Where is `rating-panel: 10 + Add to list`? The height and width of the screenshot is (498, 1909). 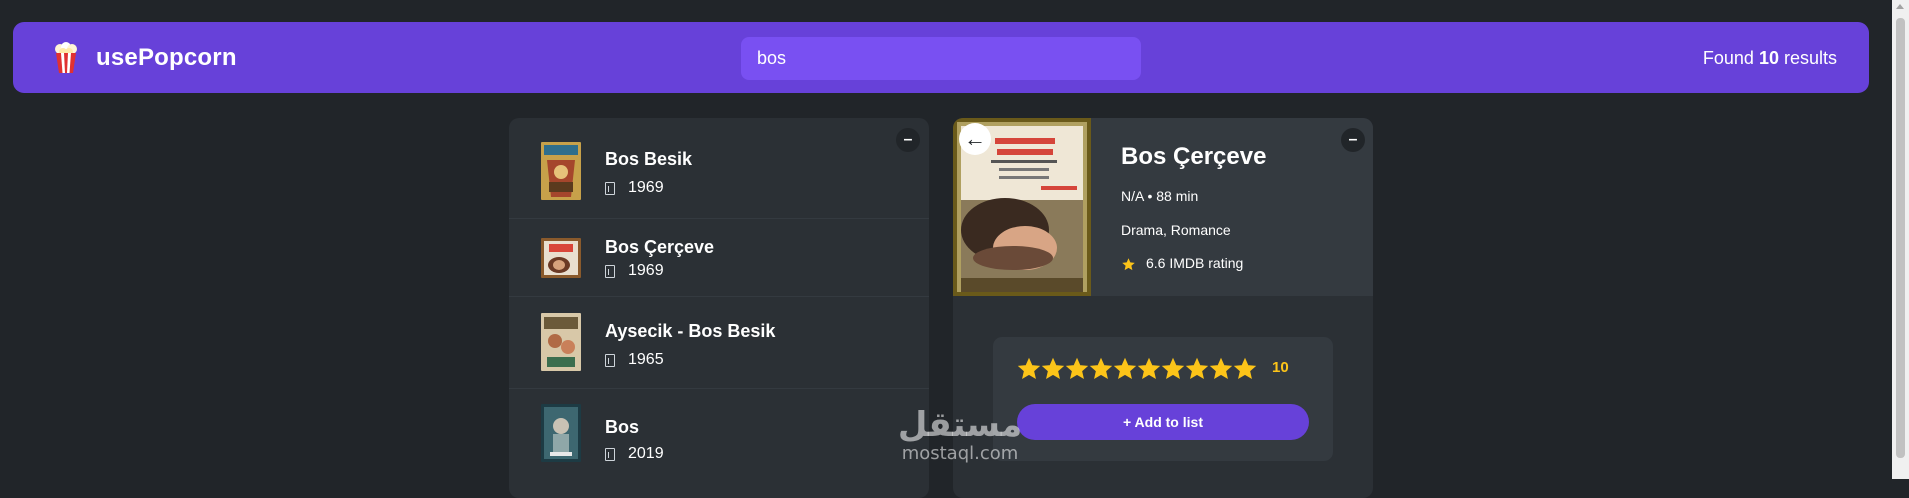 rating-panel: 10 + Add to list is located at coordinates (1163, 399).